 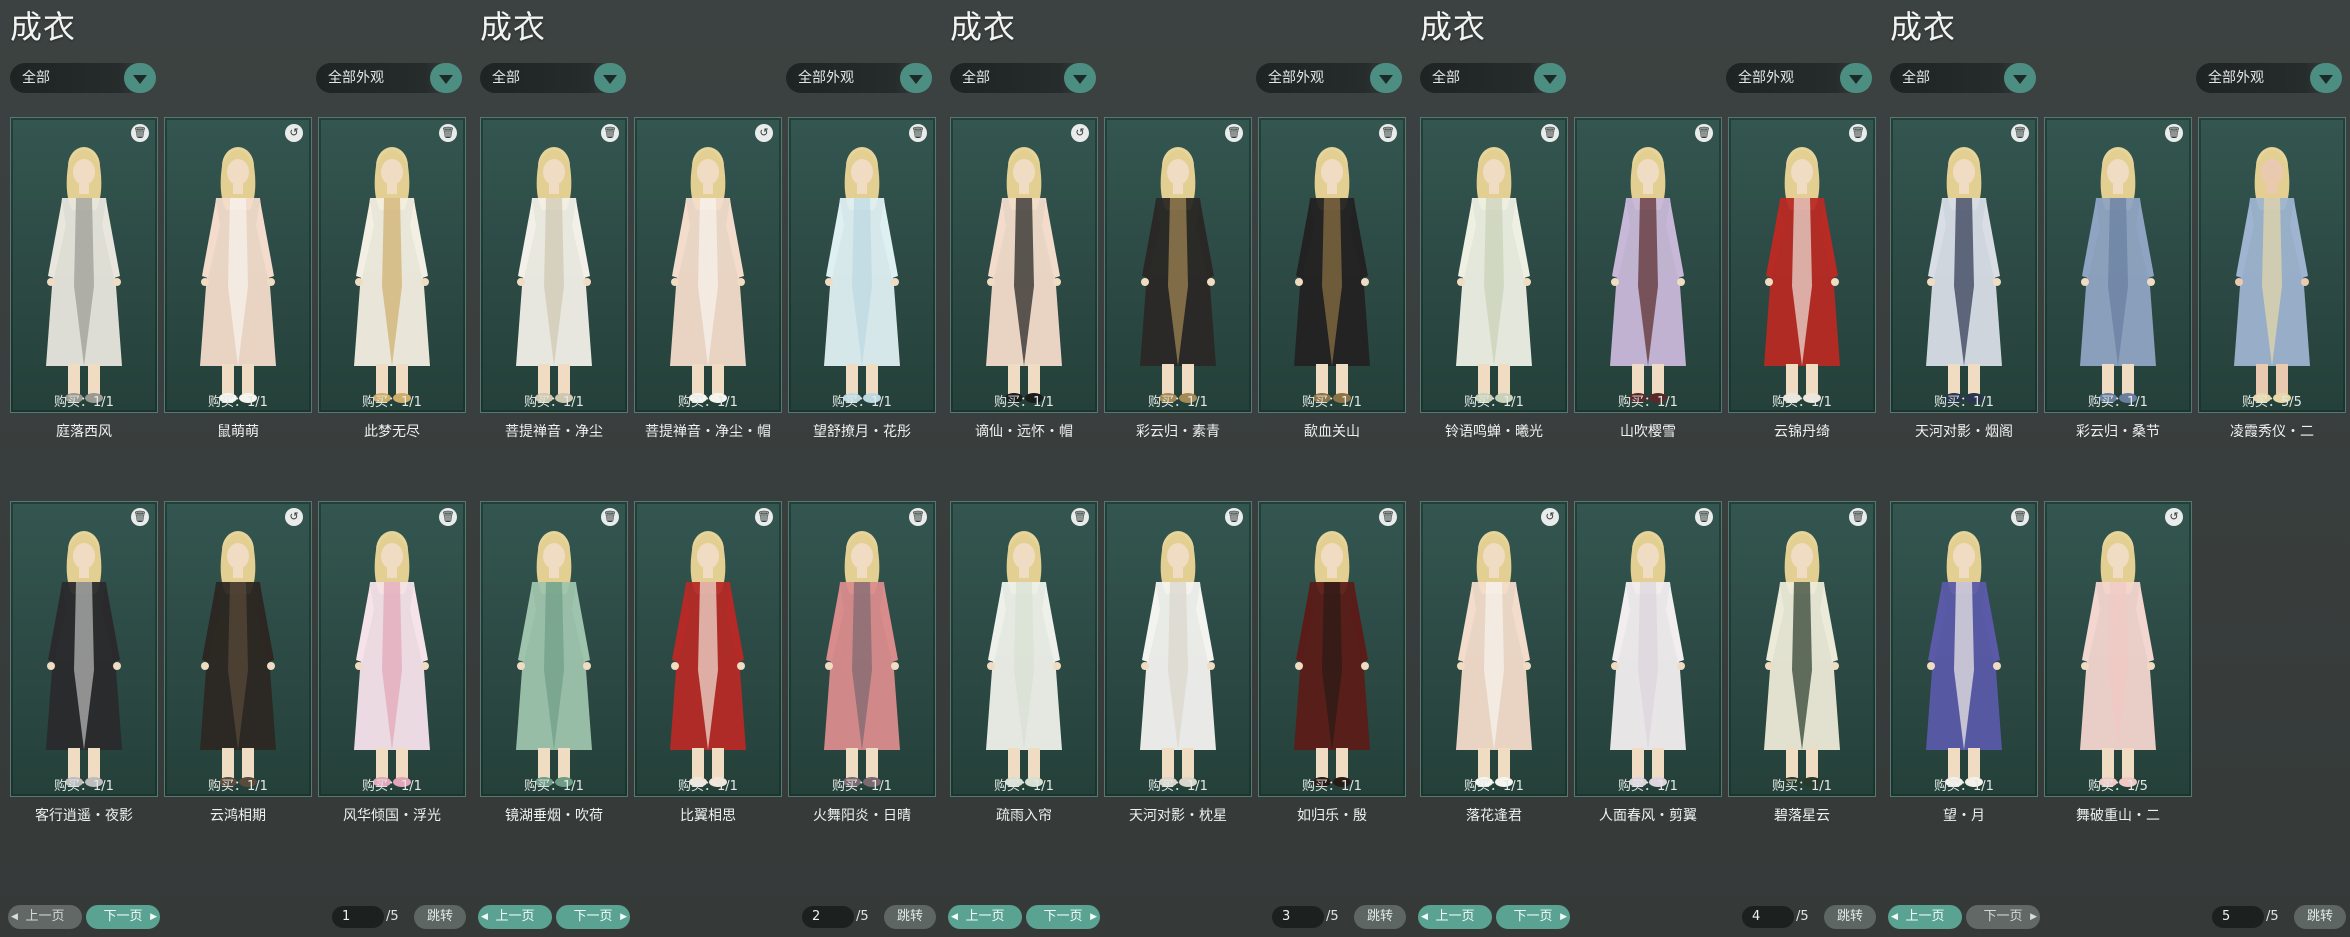 I want to click on outfit-name: 舞破重山・二, so click(x=2118, y=816).